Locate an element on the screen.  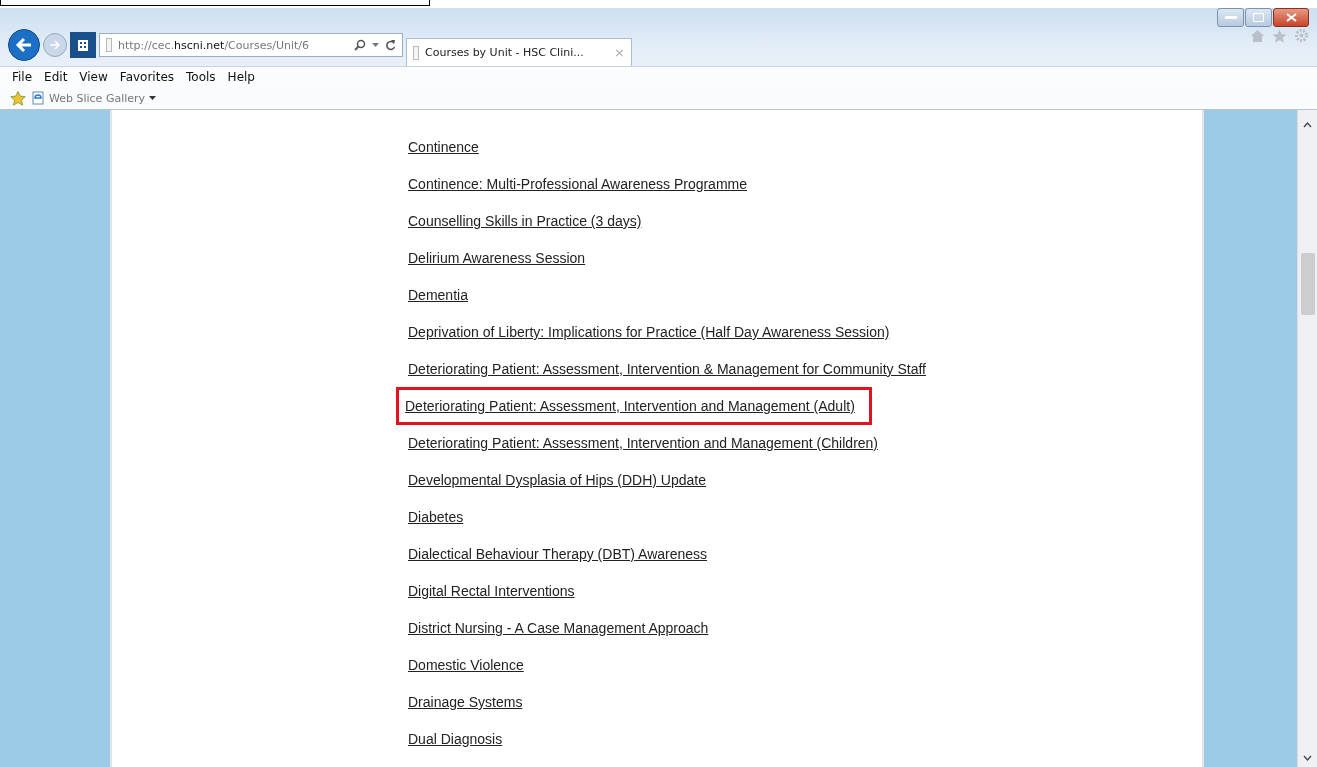
web-slice-icon is located at coordinates (38, 98).